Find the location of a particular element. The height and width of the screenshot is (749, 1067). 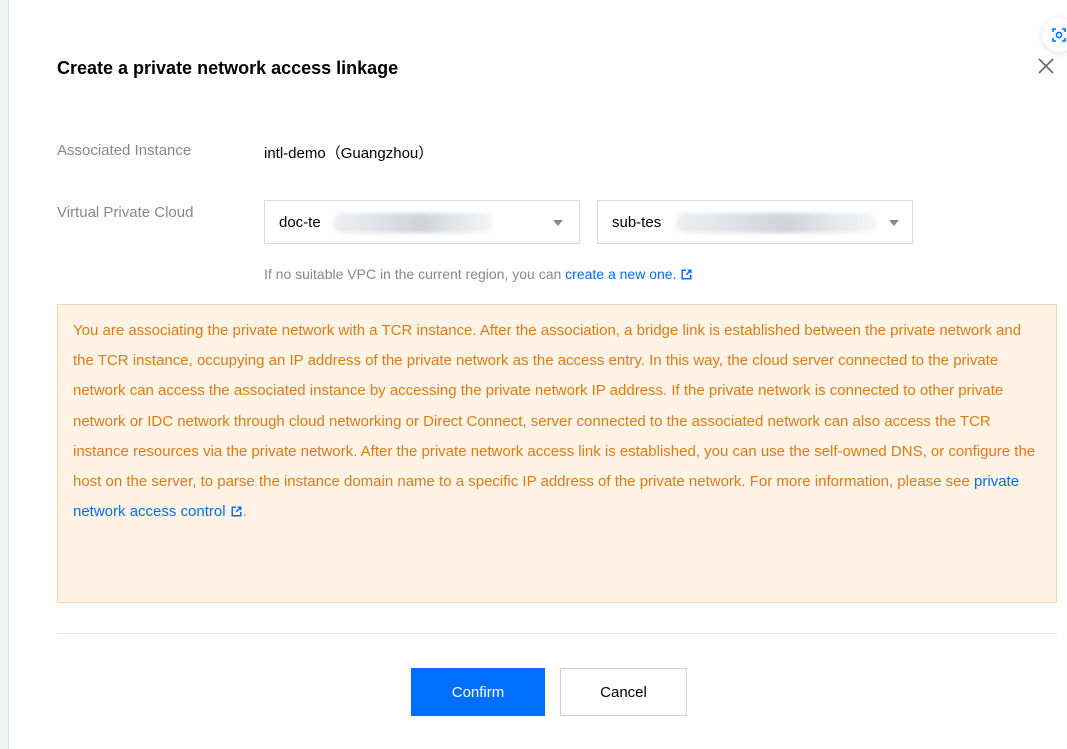

vpc-label: Virtual Private Cloud is located at coordinates (125, 212).